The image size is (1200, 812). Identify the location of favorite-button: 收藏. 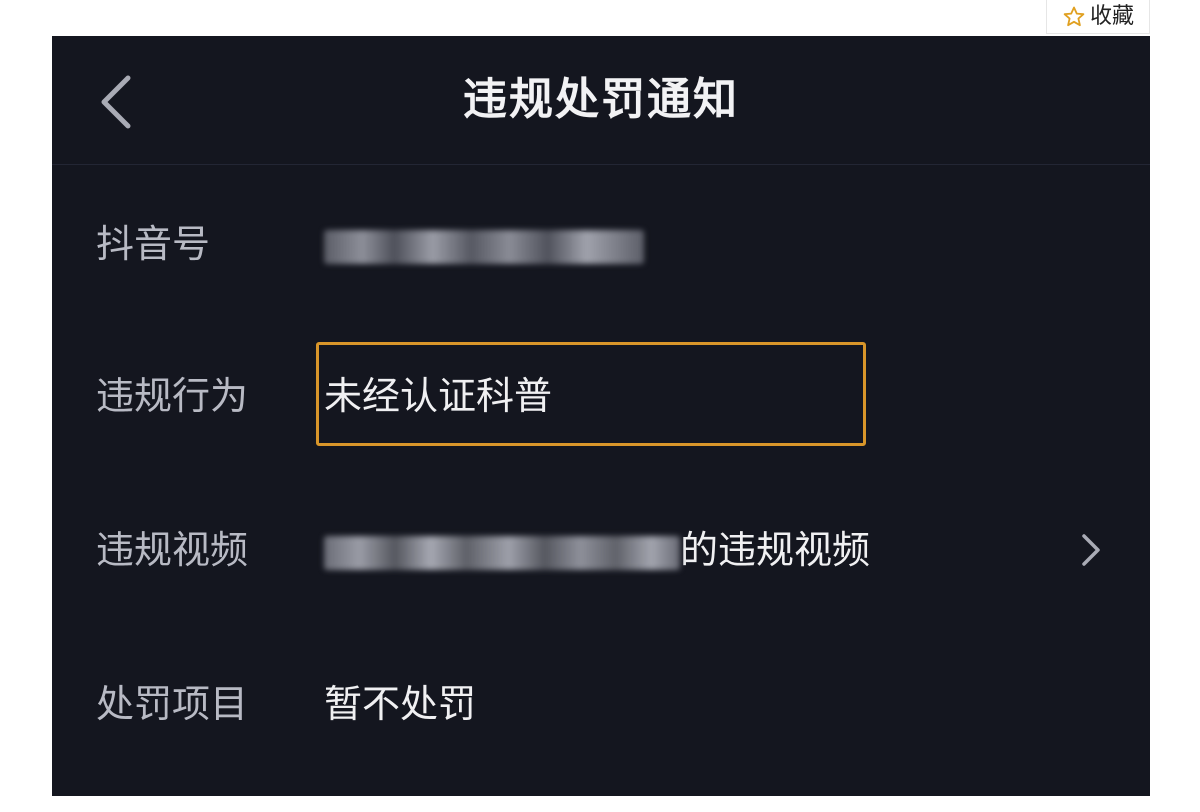
(1098, 17).